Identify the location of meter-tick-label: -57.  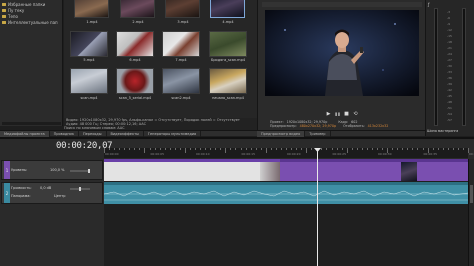
(449, 120).